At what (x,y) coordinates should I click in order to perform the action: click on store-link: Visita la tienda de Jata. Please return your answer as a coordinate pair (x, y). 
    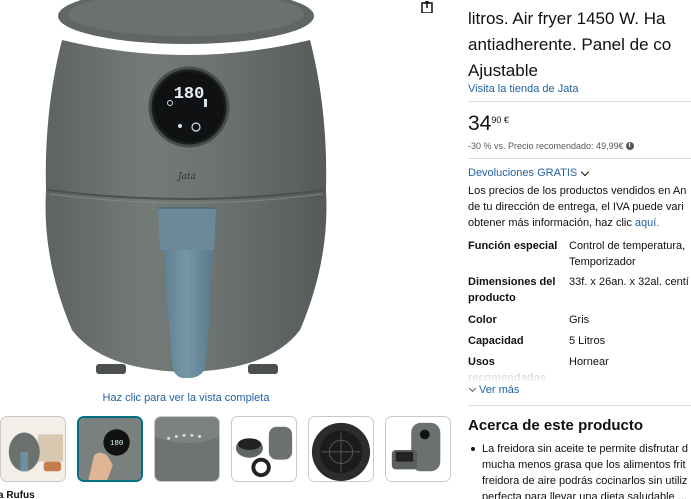
    Looking at the image, I should click on (523, 89).